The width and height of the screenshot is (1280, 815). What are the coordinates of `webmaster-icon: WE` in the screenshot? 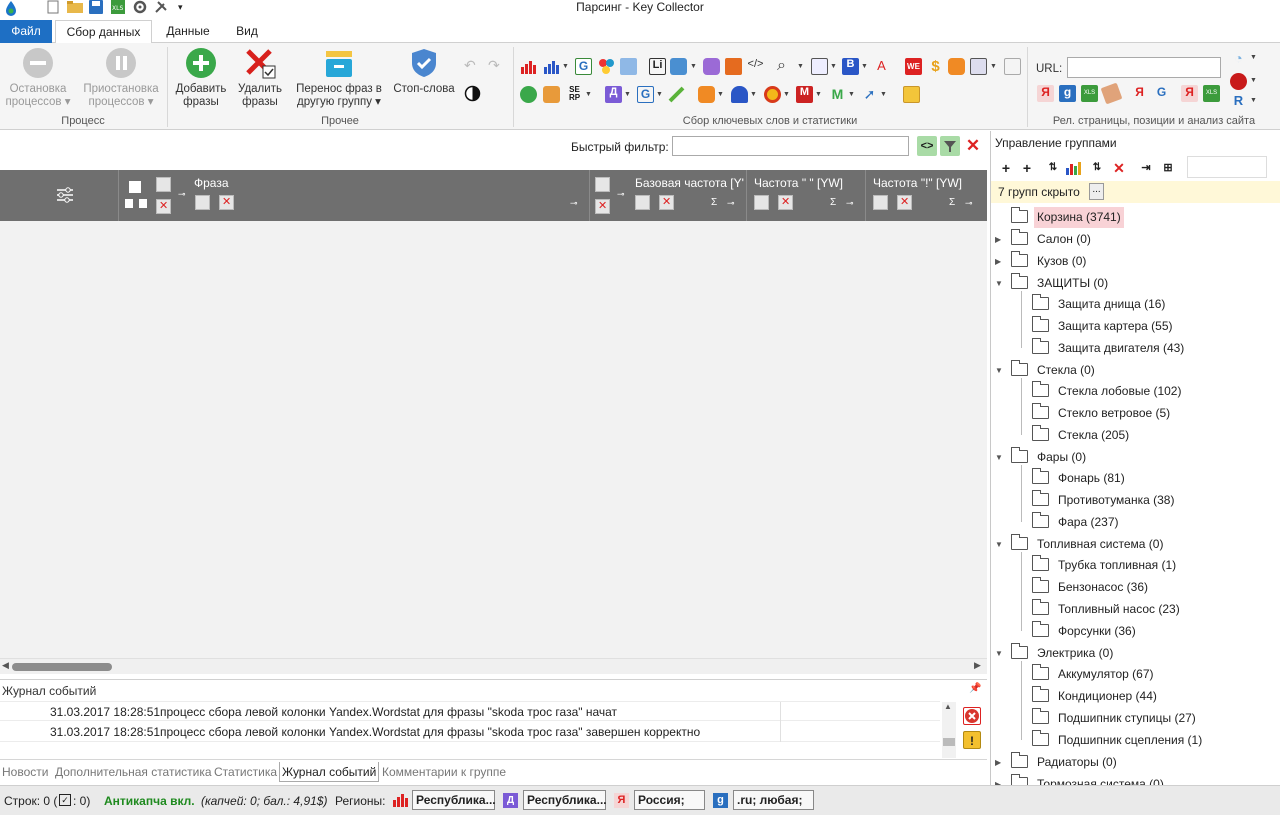 It's located at (913, 66).